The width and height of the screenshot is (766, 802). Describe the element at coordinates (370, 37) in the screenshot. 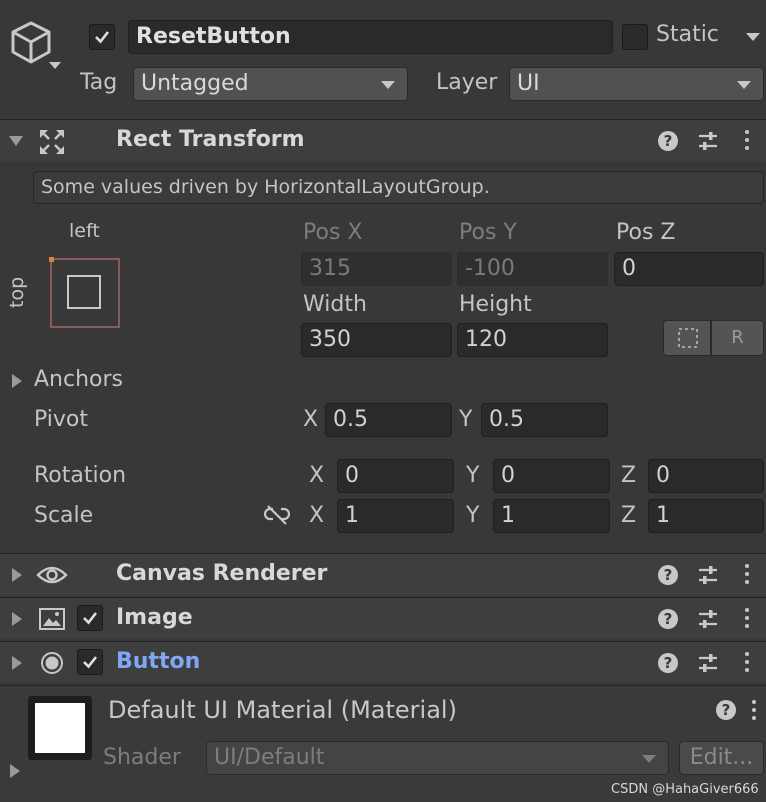

I see `object-name-input: ResetButton` at that location.